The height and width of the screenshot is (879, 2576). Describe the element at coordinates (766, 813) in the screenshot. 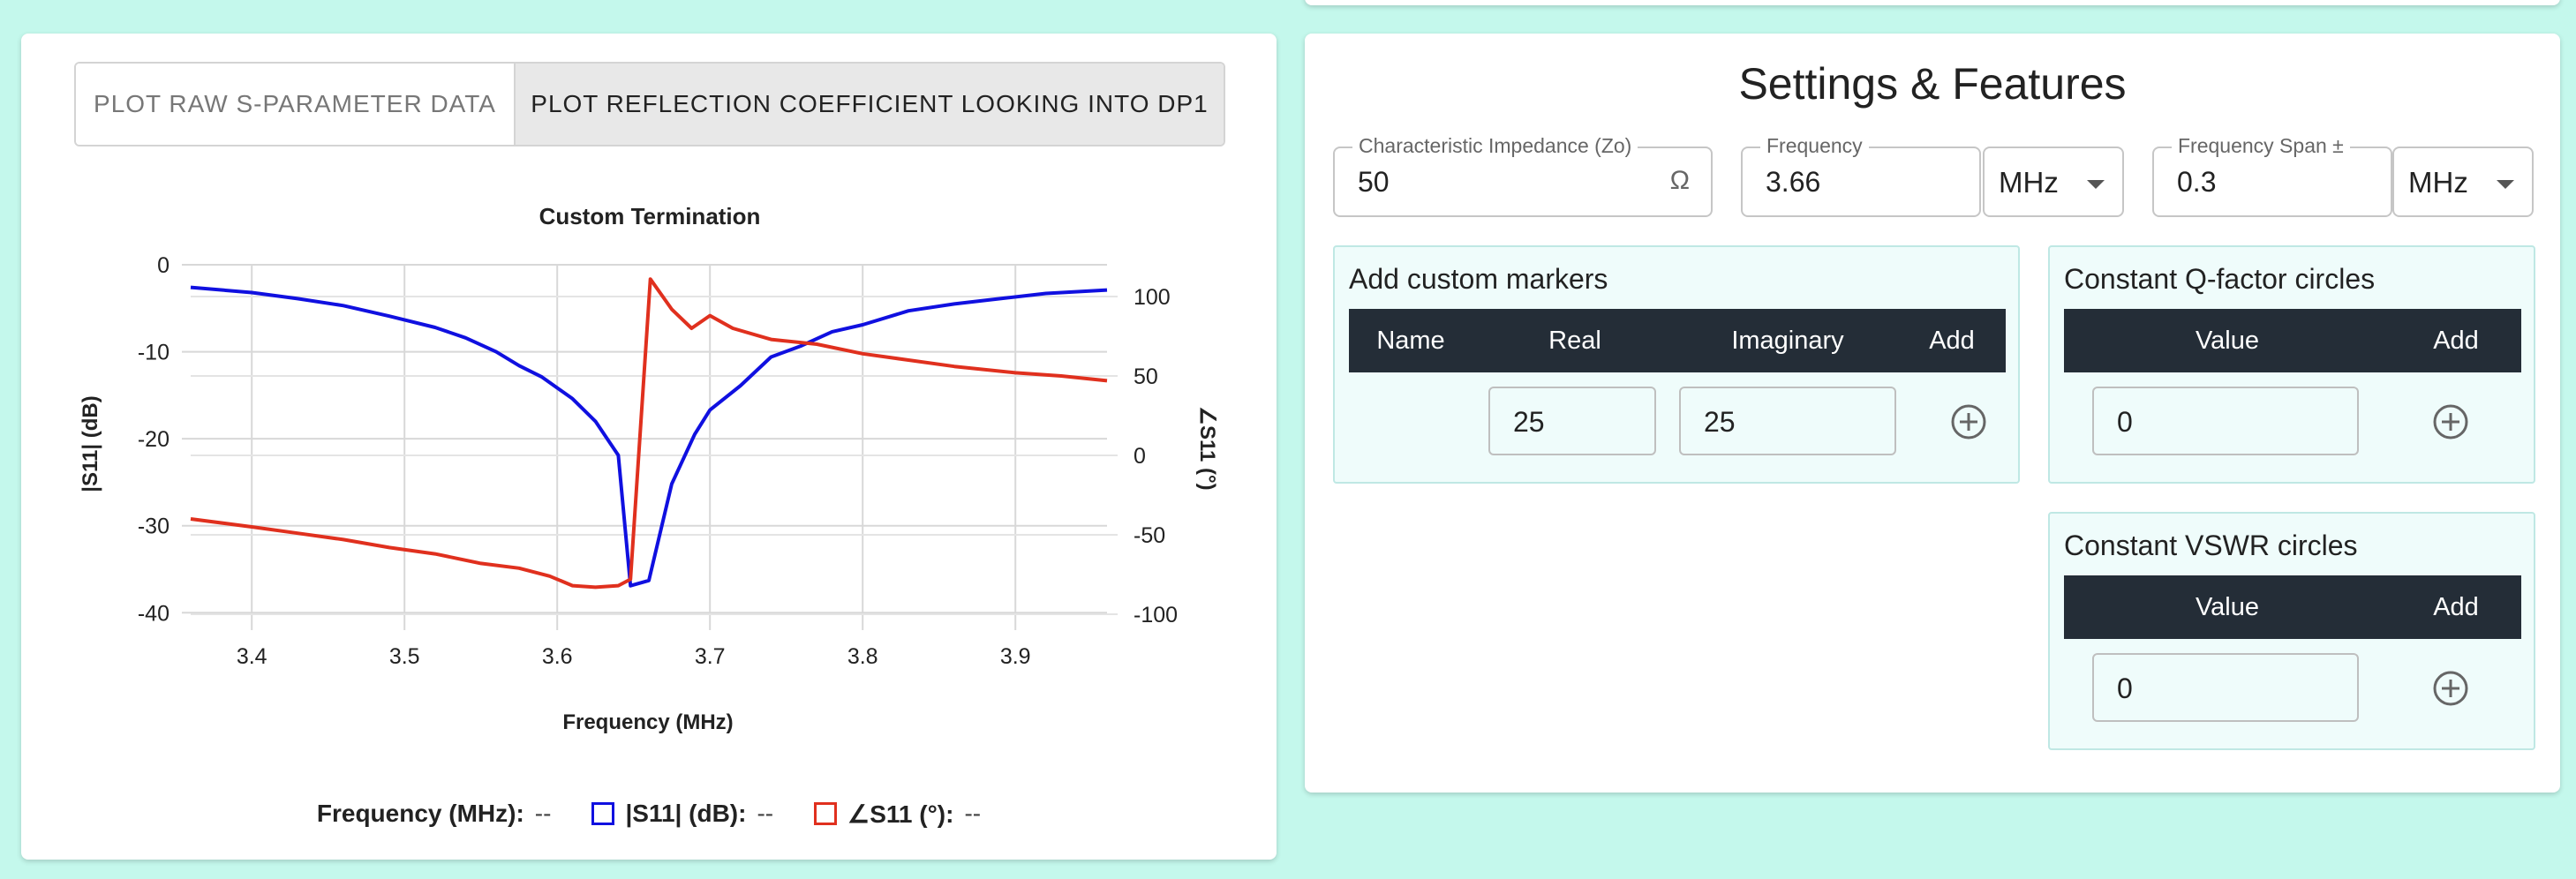

I see `readout-s11-value: --` at that location.